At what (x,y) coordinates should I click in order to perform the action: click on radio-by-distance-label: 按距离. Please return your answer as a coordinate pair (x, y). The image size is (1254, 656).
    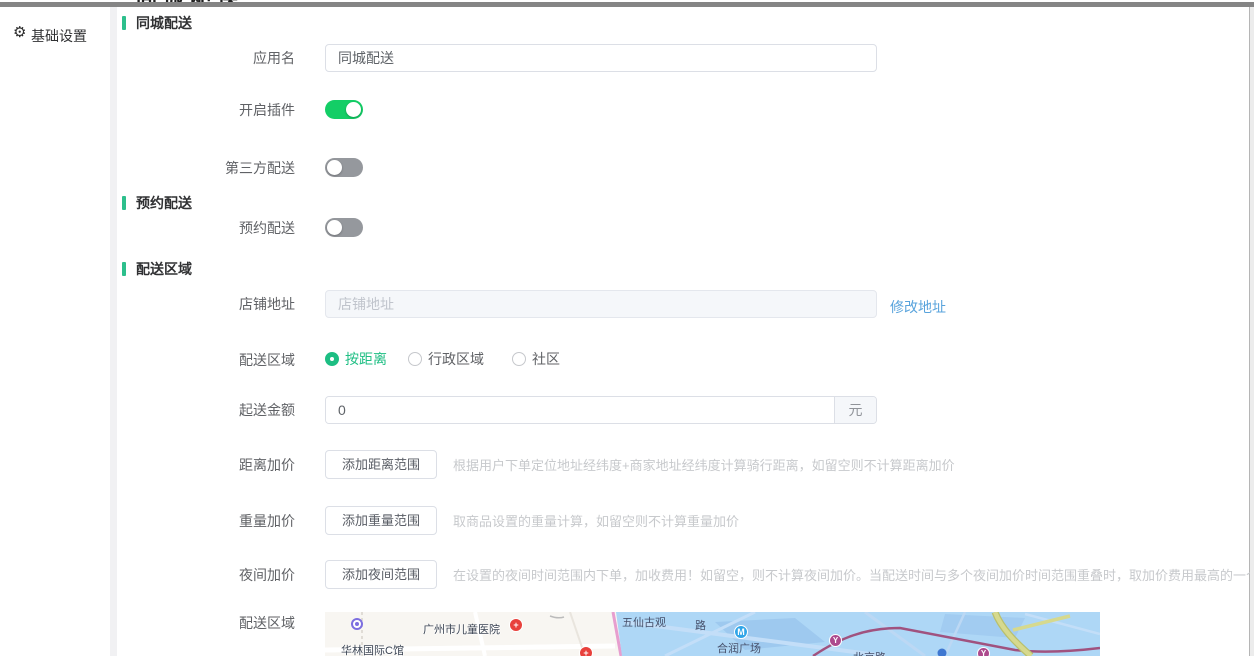
    Looking at the image, I should click on (366, 359).